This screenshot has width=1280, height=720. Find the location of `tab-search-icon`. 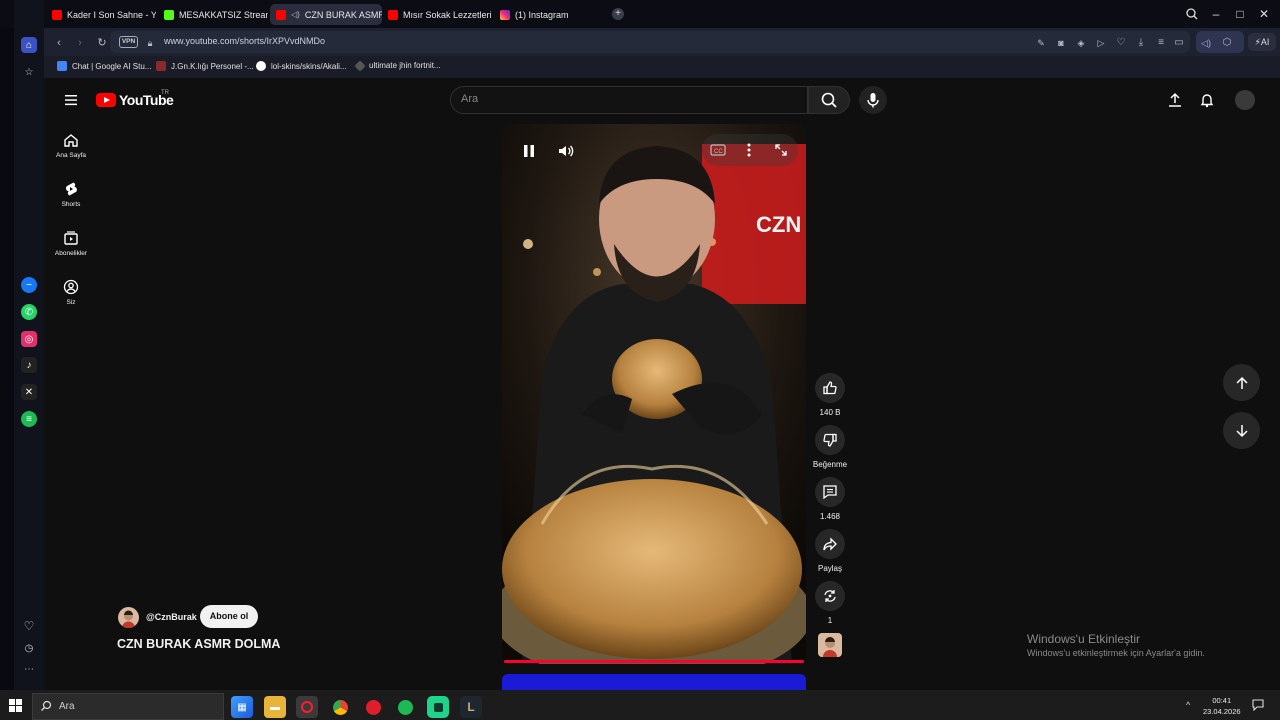

tab-search-icon is located at coordinates (1192, 14).